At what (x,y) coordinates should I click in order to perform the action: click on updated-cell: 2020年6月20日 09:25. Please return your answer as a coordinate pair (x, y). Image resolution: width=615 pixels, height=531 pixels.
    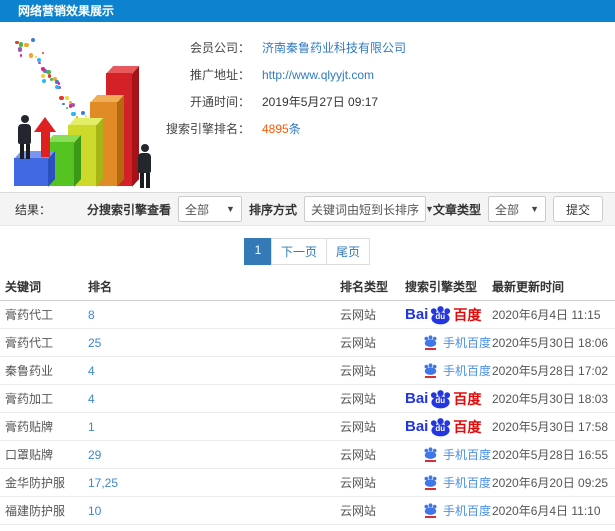
    Looking at the image, I should click on (550, 483).